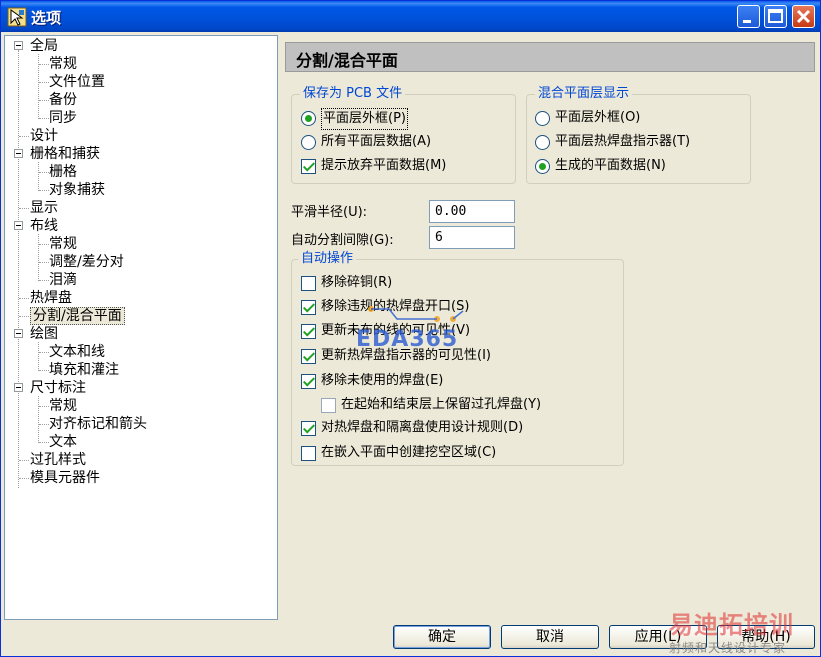 Image resolution: width=821 pixels, height=657 pixels. I want to click on tree-item-label: 泪滴, so click(63, 280).